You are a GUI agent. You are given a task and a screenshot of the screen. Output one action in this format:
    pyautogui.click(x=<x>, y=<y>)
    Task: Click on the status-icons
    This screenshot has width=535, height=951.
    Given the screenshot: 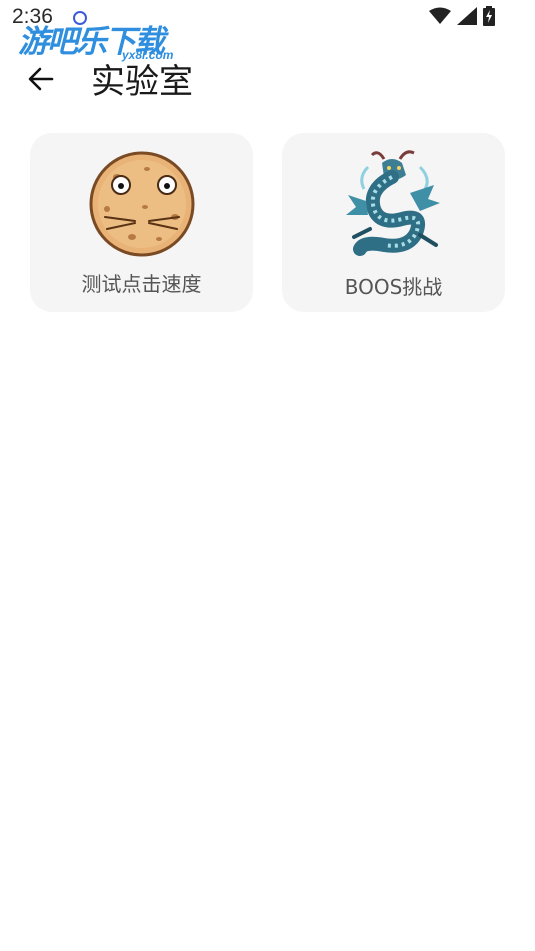 What is the action you would take?
    pyautogui.click(x=462, y=16)
    